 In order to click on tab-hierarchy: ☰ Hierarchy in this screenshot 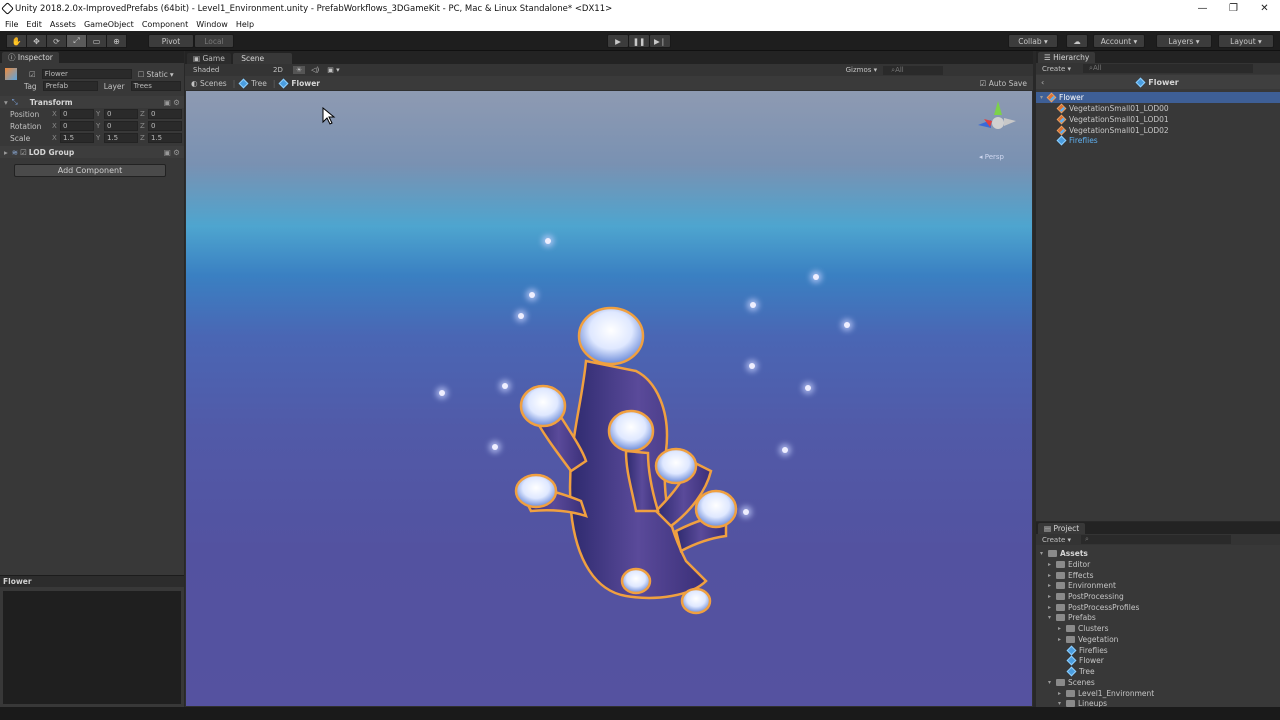, I will do `click(1067, 57)`.